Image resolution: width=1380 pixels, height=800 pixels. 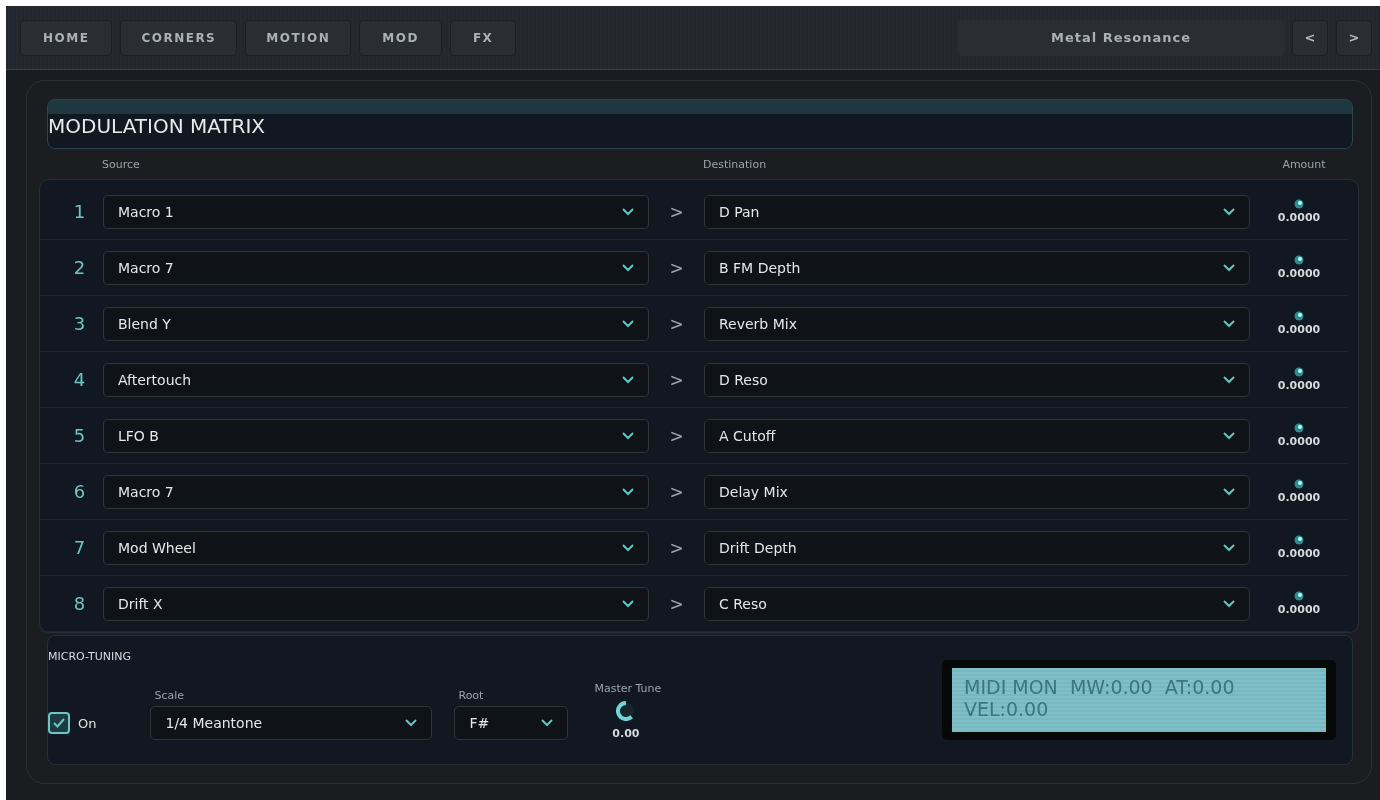 I want to click on master-tune-value: 0.00, so click(x=626, y=733).